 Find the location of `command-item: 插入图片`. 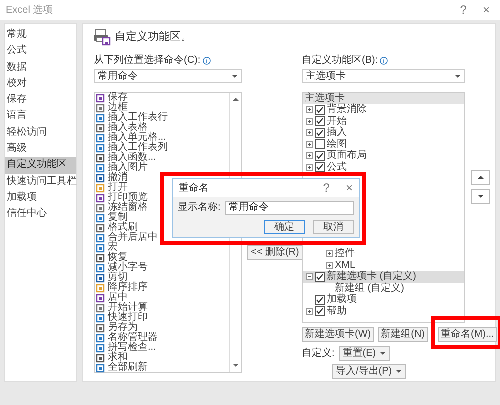

command-item: 插入图片 is located at coordinates (121, 168).